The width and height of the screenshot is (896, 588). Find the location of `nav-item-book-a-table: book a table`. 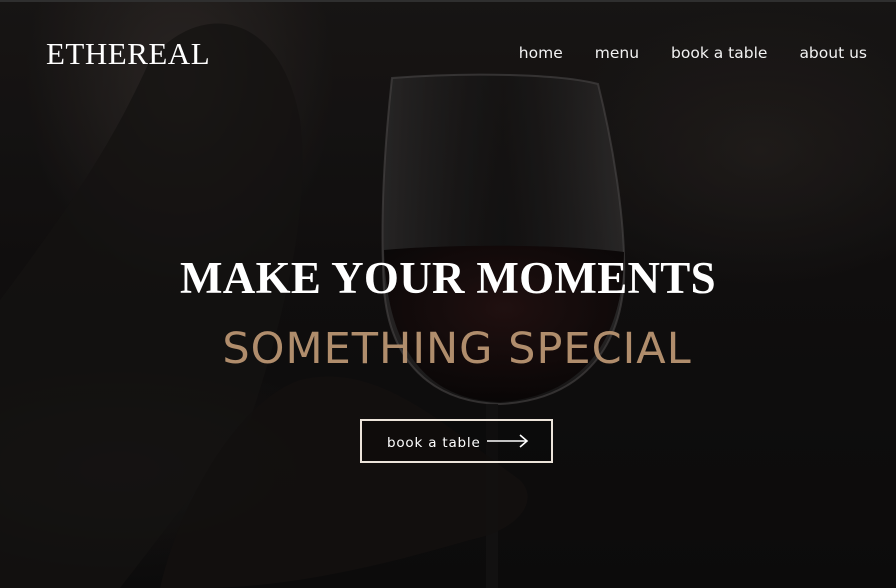

nav-item-book-a-table: book a table is located at coordinates (719, 53).